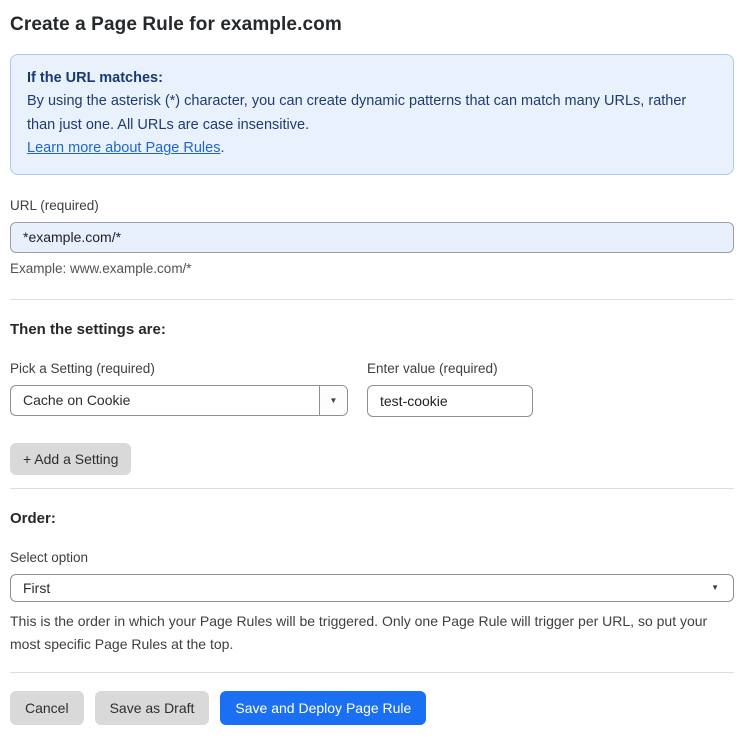 Image resolution: width=750 pixels, height=745 pixels. Describe the element at coordinates (450, 400) in the screenshot. I see `setting-value-input` at that location.